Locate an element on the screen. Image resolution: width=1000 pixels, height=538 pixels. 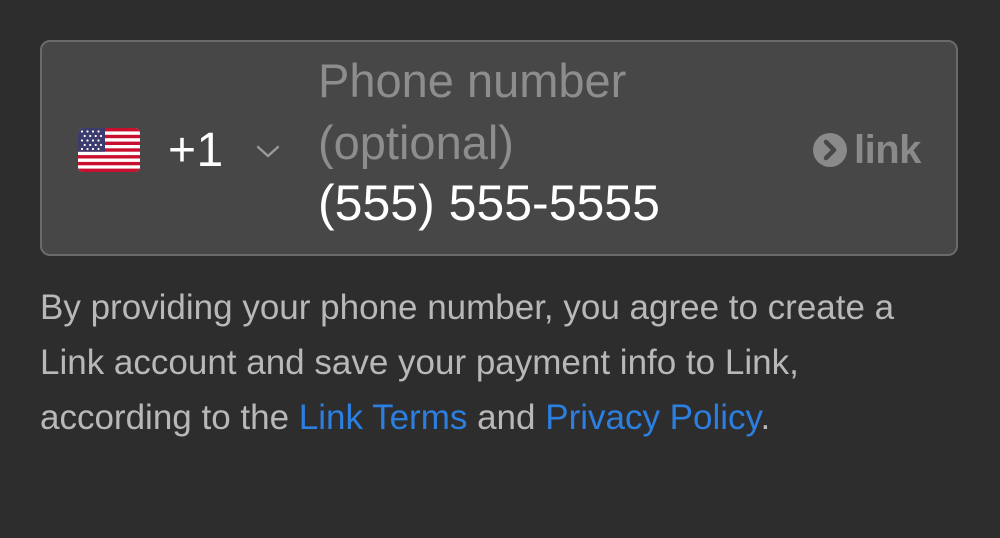
link-logo-text: link is located at coordinates (887, 149).